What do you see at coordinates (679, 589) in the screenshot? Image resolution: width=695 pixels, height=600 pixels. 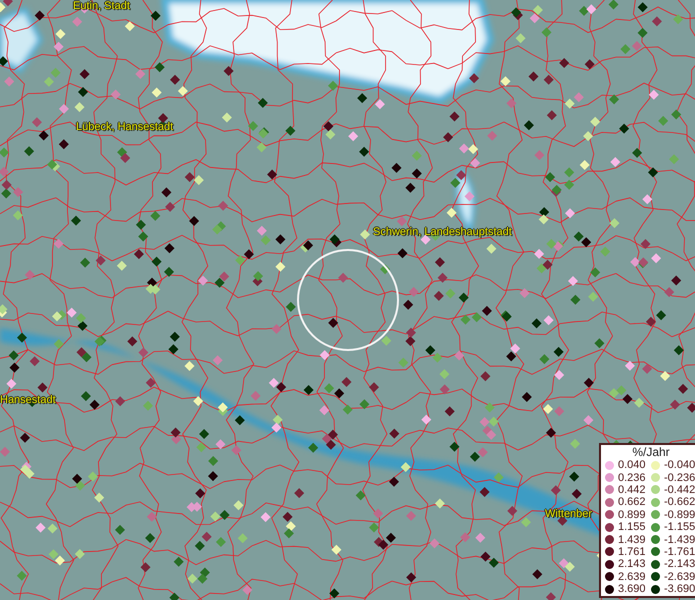 I see `legend-value: -3.690` at bounding box center [679, 589].